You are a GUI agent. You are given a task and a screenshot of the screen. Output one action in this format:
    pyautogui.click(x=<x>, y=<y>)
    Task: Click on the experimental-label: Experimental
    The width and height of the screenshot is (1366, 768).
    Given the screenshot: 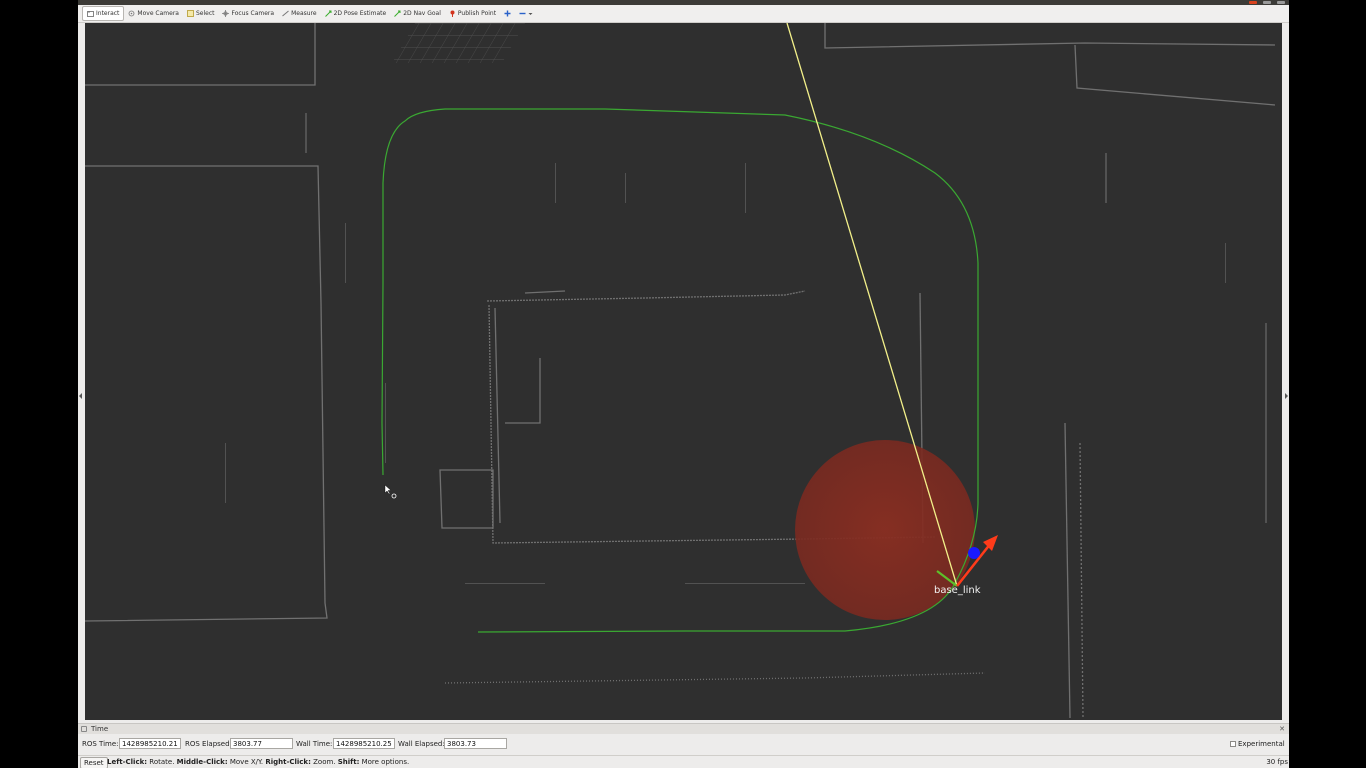 What is the action you would take?
    pyautogui.click(x=1261, y=744)
    